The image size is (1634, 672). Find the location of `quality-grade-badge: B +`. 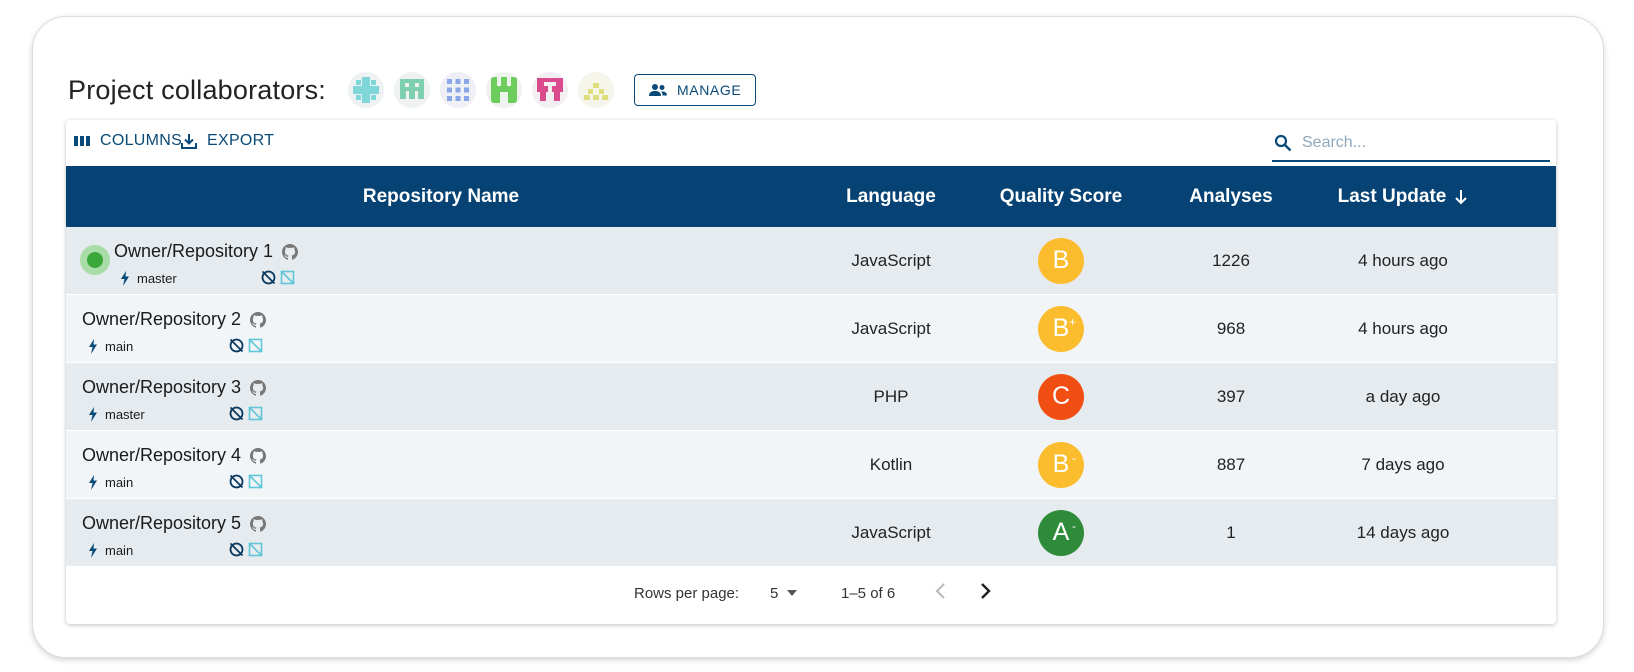

quality-grade-badge: B + is located at coordinates (1061, 328).